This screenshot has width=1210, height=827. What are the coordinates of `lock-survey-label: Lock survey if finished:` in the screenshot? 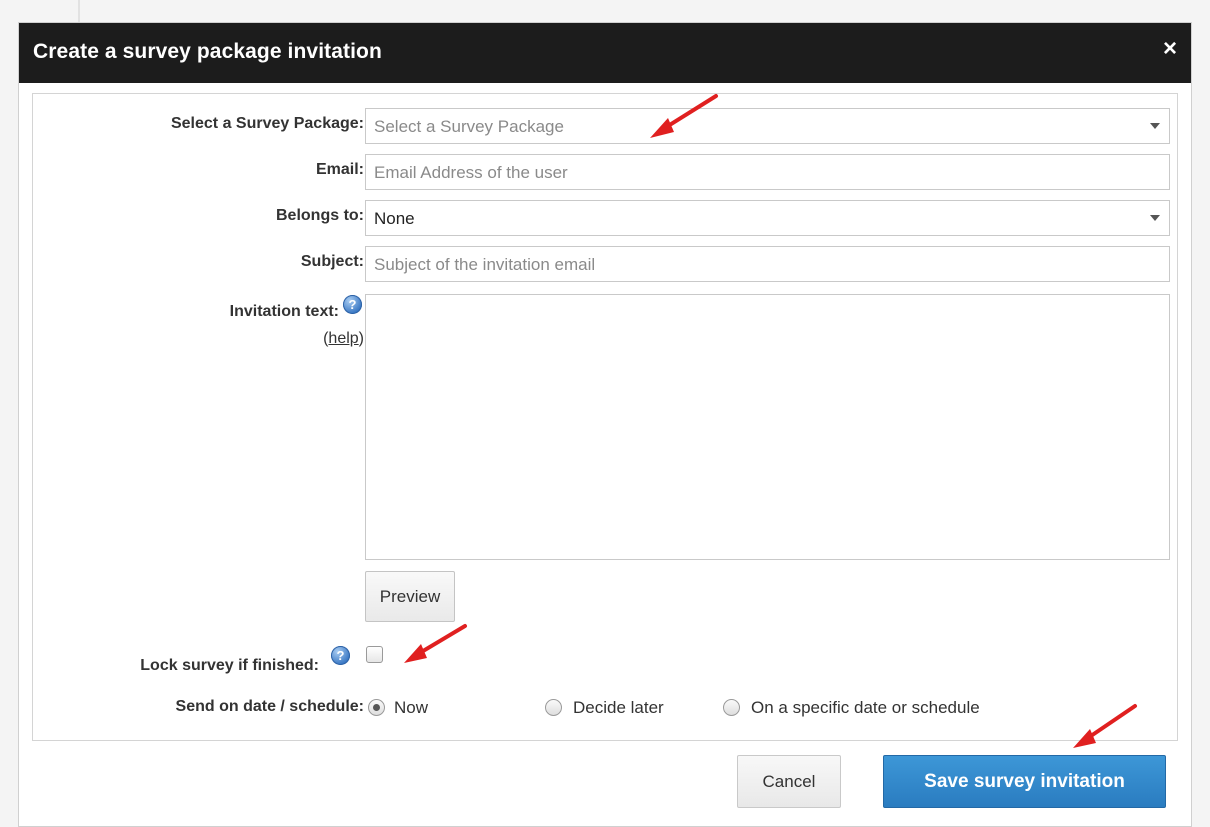 It's located at (229, 665).